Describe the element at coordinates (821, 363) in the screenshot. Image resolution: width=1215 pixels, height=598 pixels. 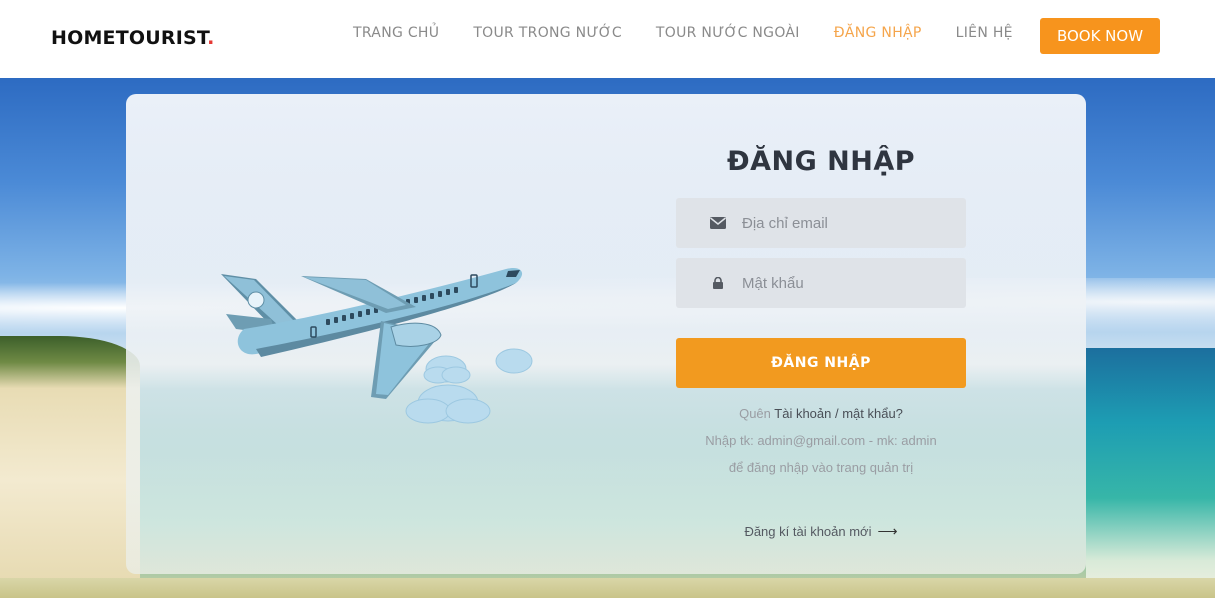
I see `login-submit-button: ĐĂNG NHẬP` at that location.